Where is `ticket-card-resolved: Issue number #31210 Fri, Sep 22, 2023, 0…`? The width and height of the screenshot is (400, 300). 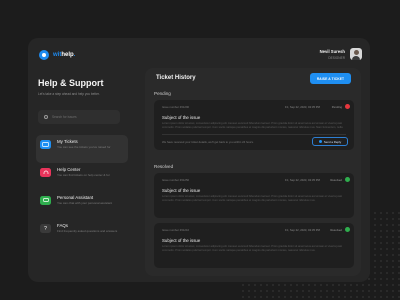
ticket-card-resolved: Issue number #31210 Fri, Sep 22, 2023, 0… is located at coordinates (254, 245).